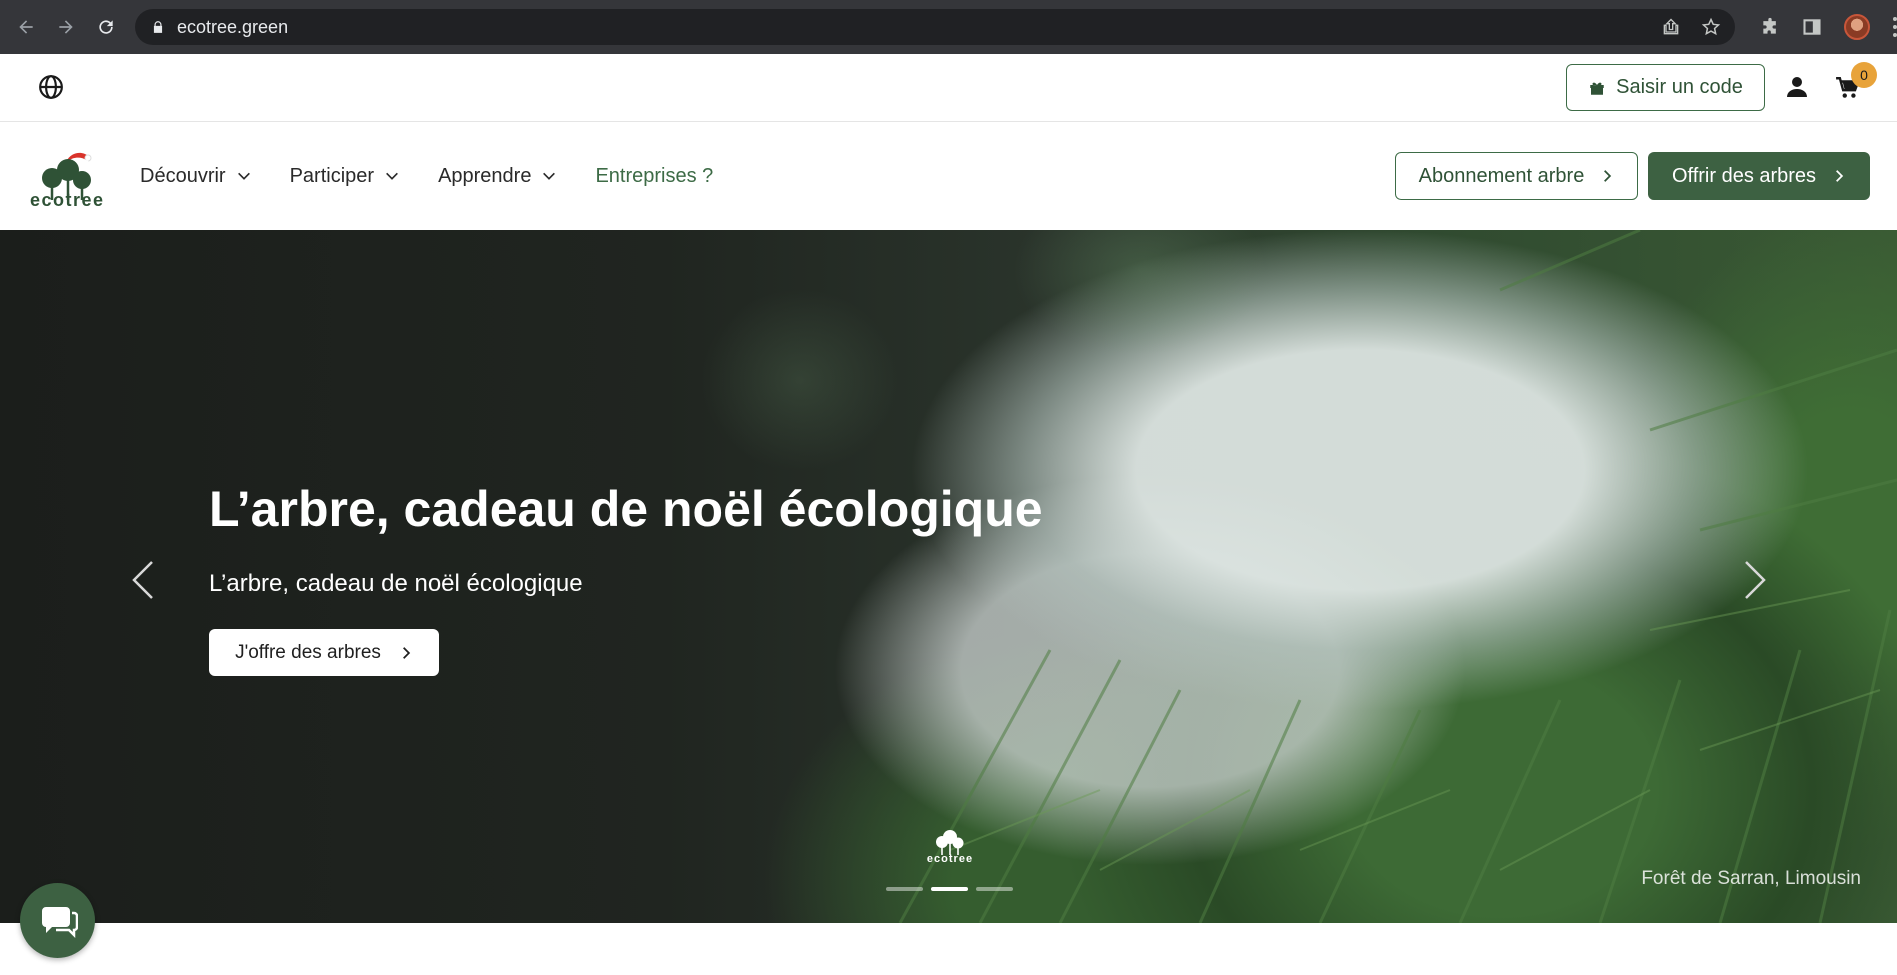 The width and height of the screenshot is (1897, 975). I want to click on nav-item-entreprises: Entreprises ?, so click(654, 176).